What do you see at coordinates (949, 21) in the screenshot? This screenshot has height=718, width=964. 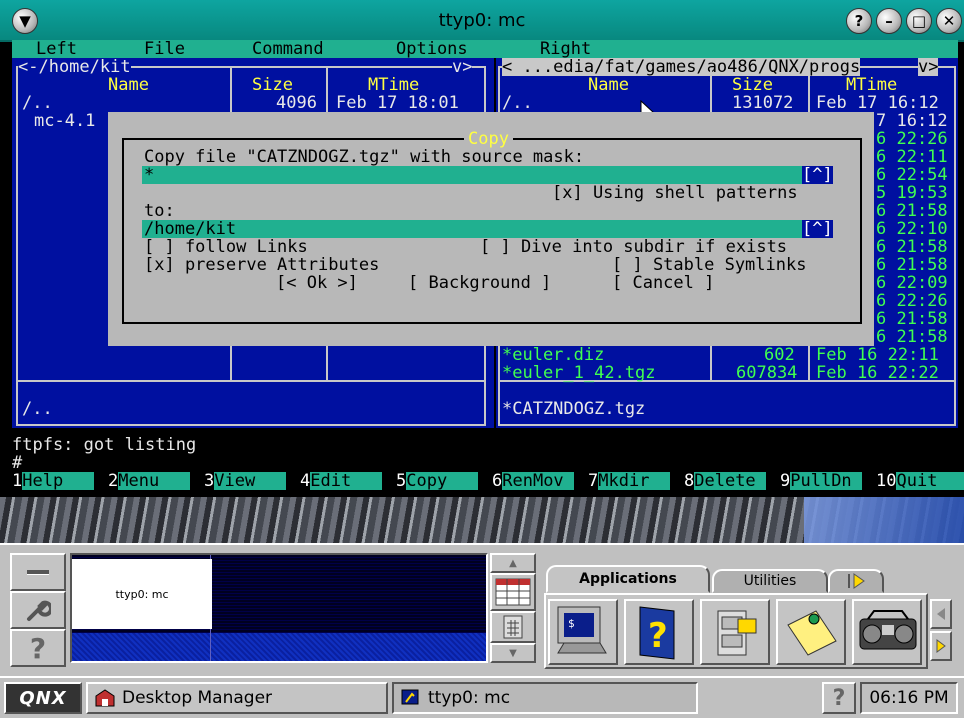 I see `close-icon: ✕` at bounding box center [949, 21].